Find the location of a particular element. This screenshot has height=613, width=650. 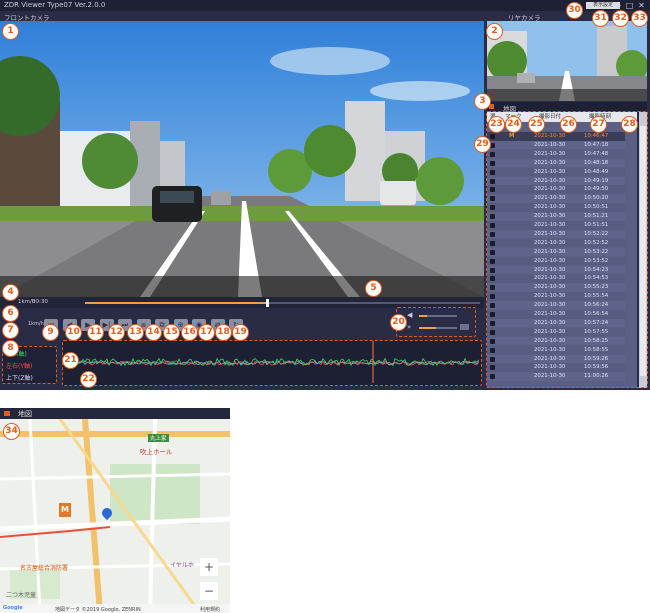

callout-10: 10 is located at coordinates (73, 332).